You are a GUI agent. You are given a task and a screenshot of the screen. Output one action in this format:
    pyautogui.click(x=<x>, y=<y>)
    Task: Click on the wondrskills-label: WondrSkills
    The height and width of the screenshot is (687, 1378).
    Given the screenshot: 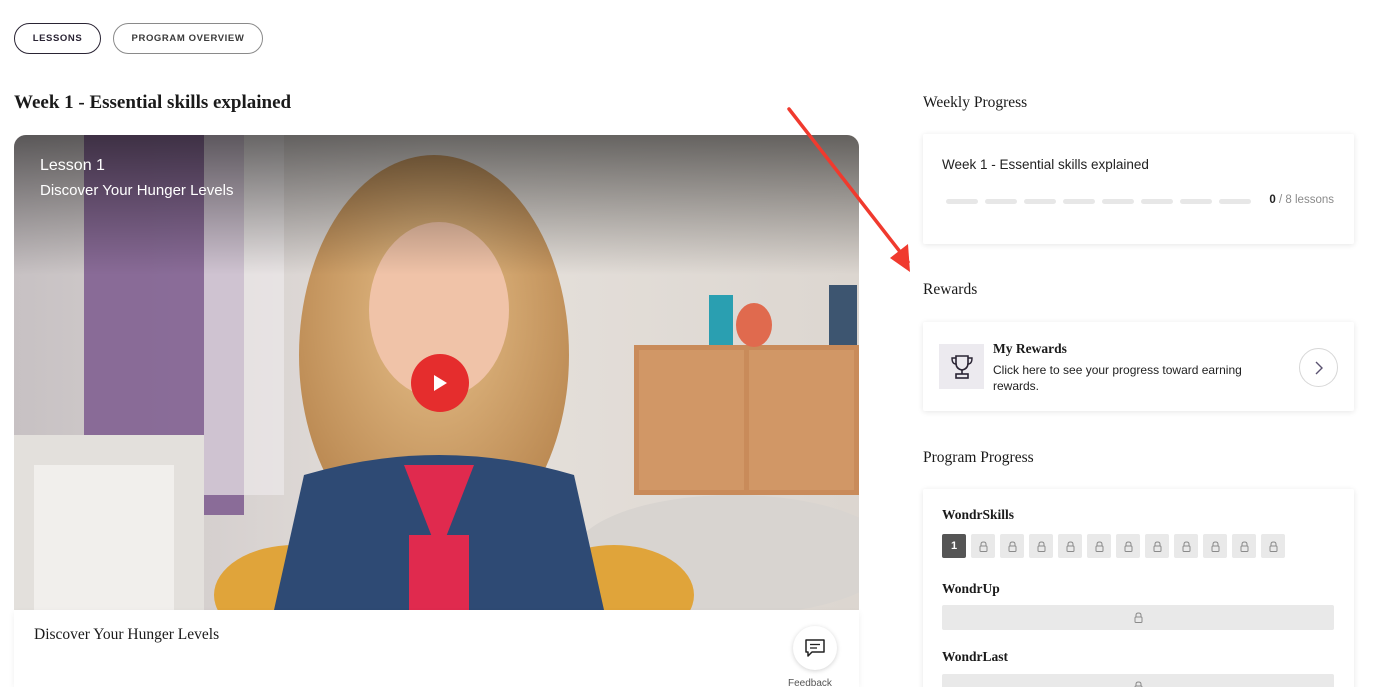 What is the action you would take?
    pyautogui.click(x=978, y=514)
    